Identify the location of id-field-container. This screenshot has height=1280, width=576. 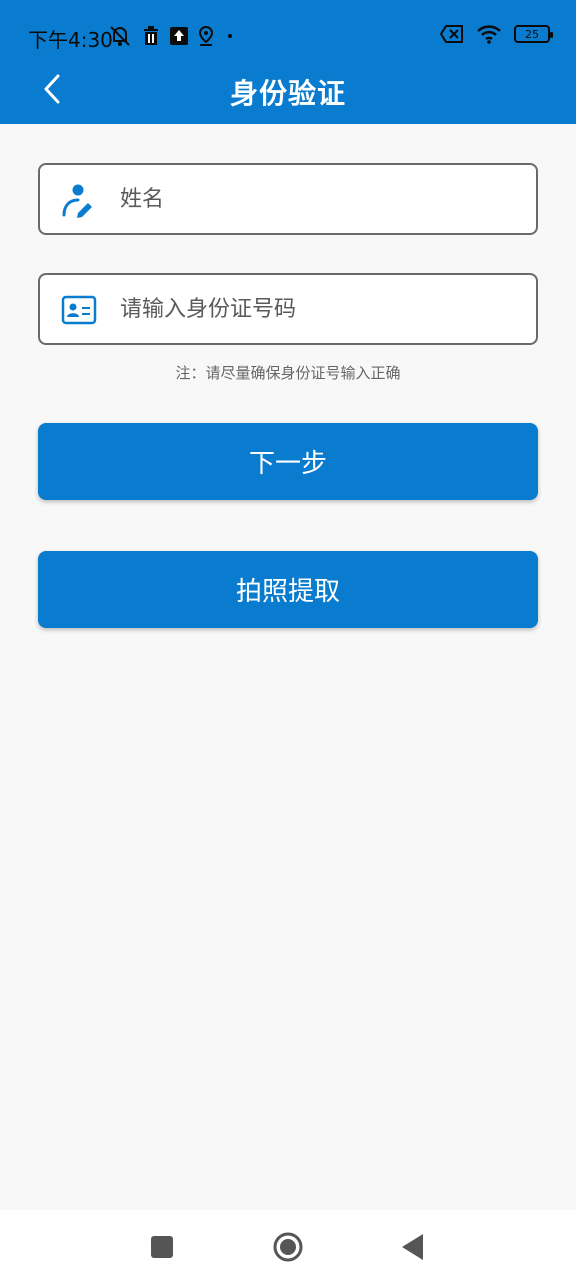
(288, 309).